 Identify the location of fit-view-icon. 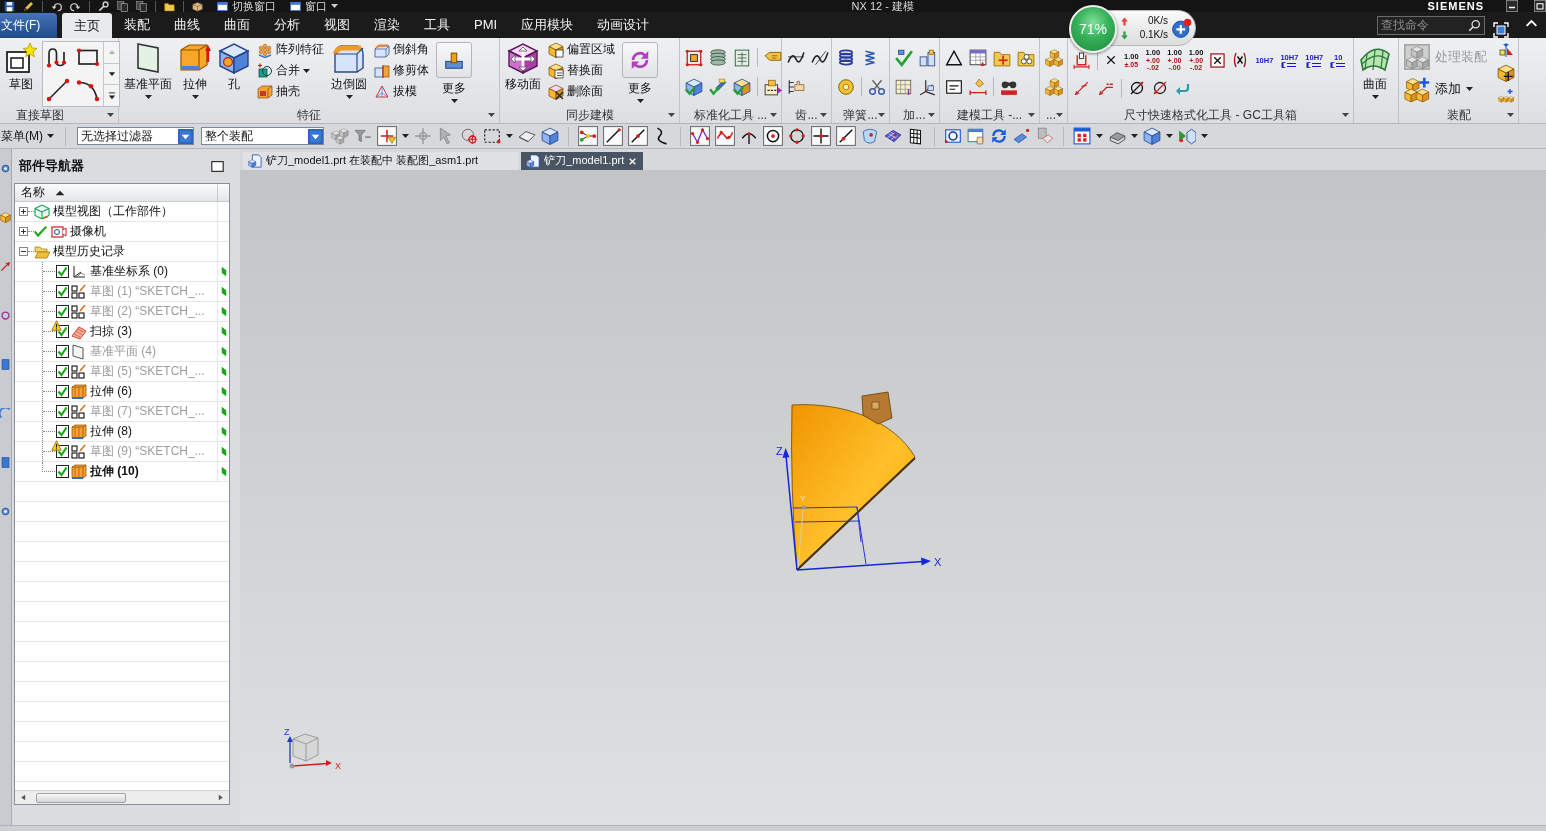
(953, 136).